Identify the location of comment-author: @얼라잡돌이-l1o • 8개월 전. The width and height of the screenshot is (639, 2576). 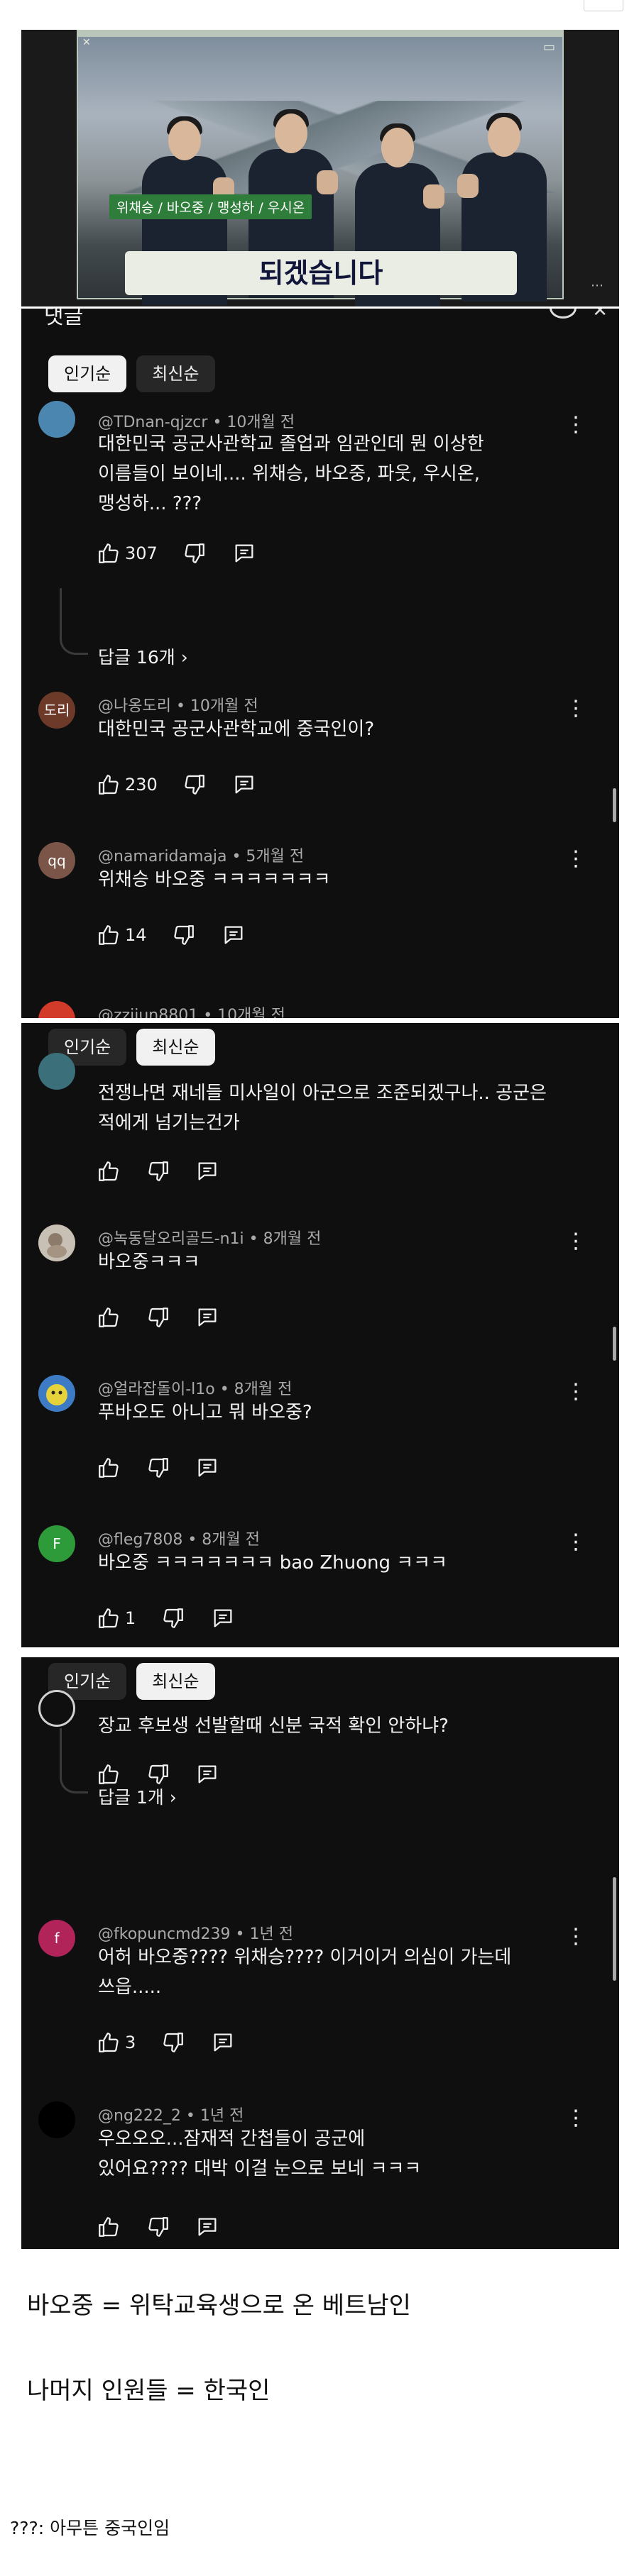
(195, 1387).